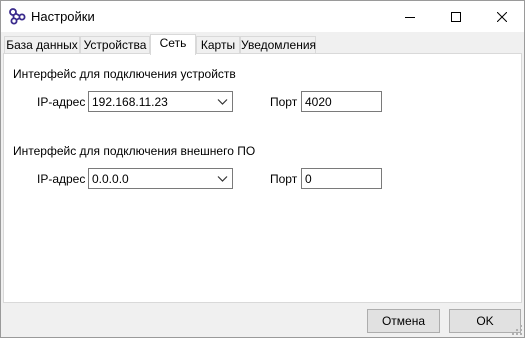 The image size is (525, 338). I want to click on maximize-icon, so click(456, 16).